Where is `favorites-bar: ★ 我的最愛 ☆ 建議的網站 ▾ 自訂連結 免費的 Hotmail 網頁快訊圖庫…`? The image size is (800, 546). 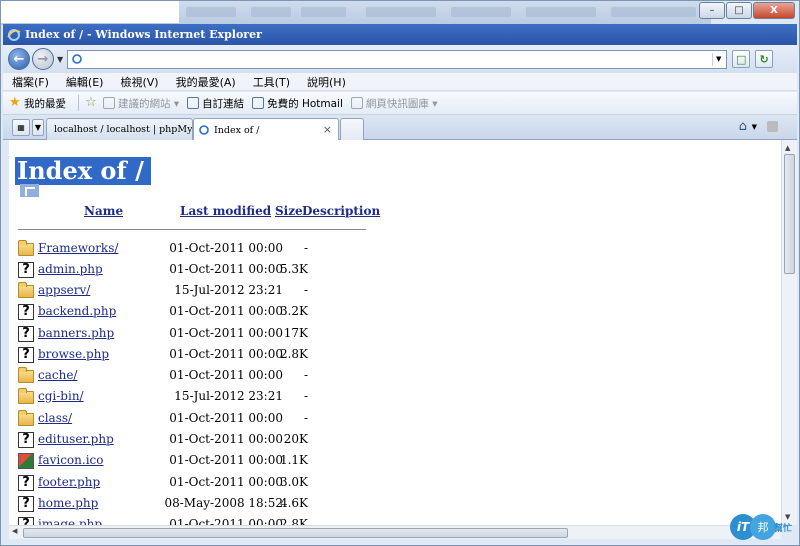 favorites-bar: ★ 我的最愛 ☆ 建議的網站 ▾ 自訂連結 免費的 Hotmail 網頁快訊圖庫… is located at coordinates (400, 103).